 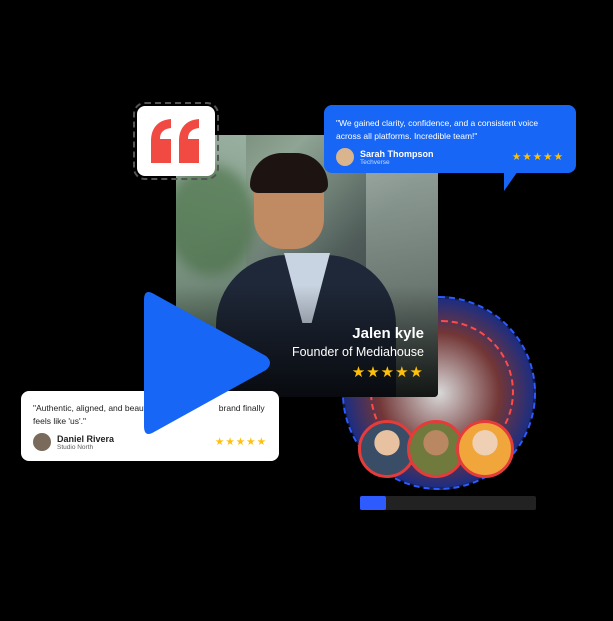 What do you see at coordinates (375, 162) in the screenshot?
I see `reviewer-company: Techverse` at bounding box center [375, 162].